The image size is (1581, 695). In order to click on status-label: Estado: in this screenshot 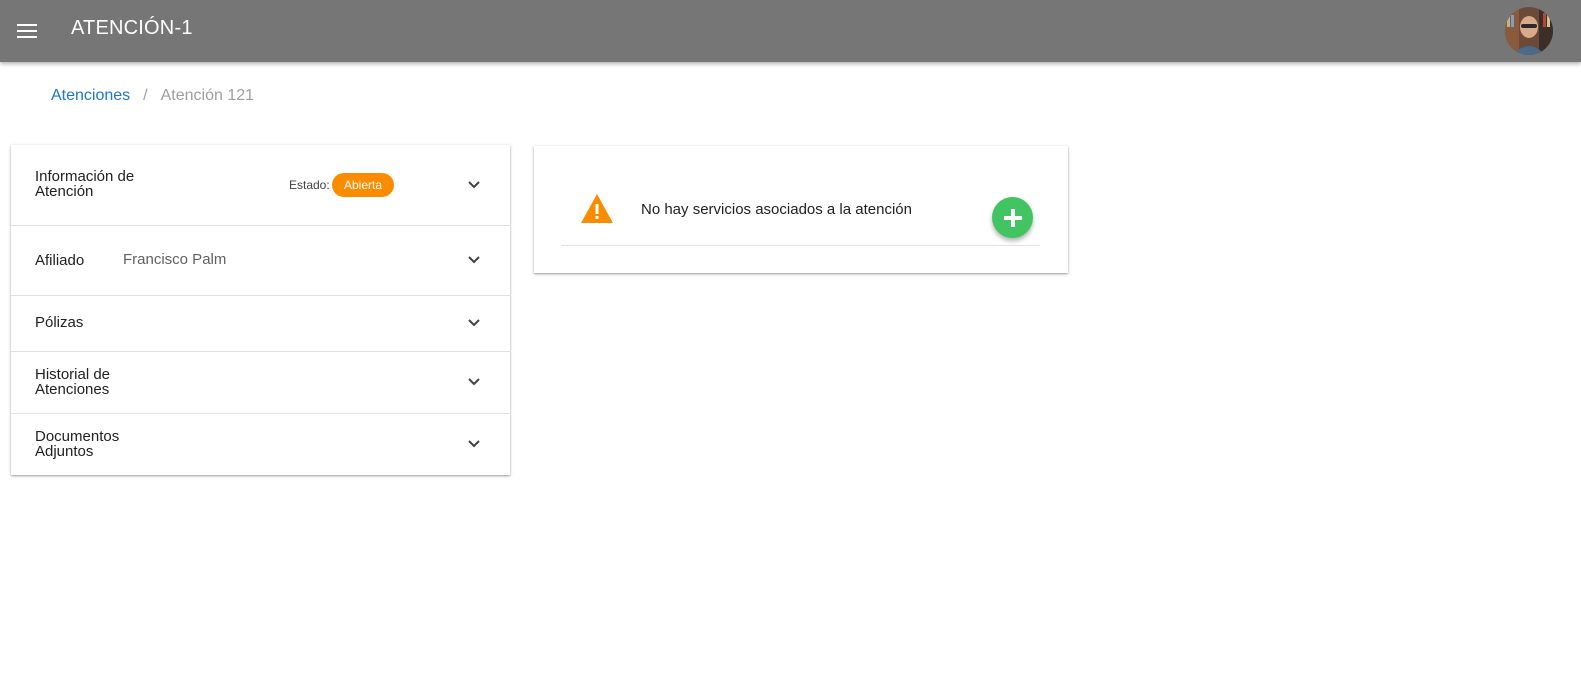, I will do `click(309, 185)`.